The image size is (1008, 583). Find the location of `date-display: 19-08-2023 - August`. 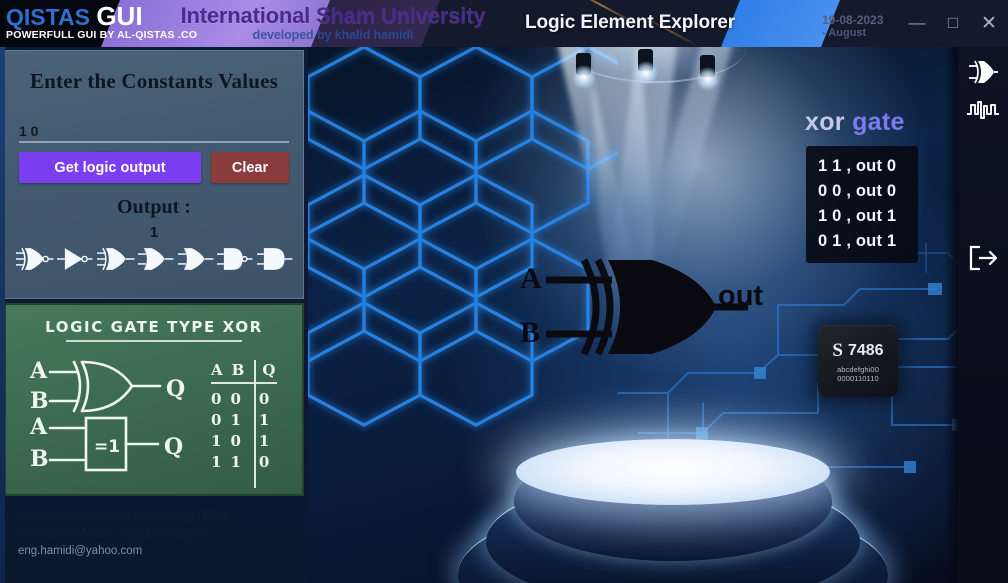

date-display: 19-08-2023 - August is located at coordinates (853, 26).